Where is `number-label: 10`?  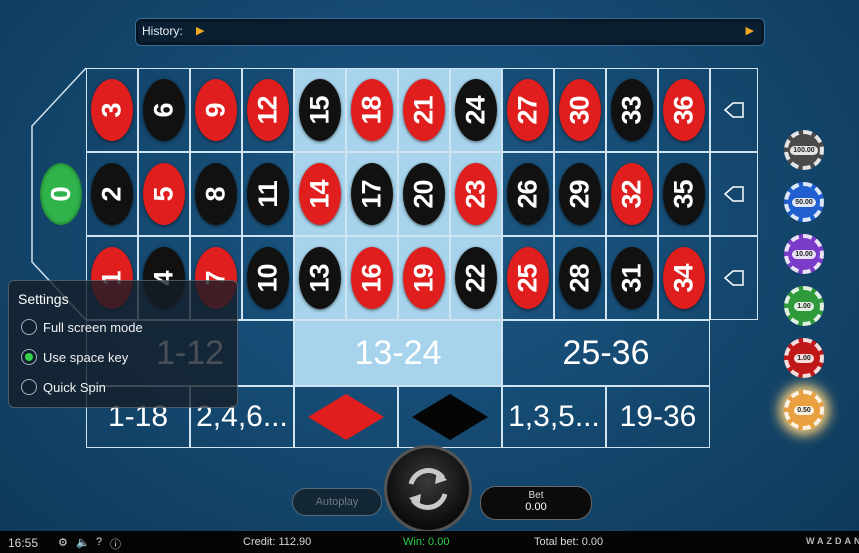 number-label: 10 is located at coordinates (267, 278).